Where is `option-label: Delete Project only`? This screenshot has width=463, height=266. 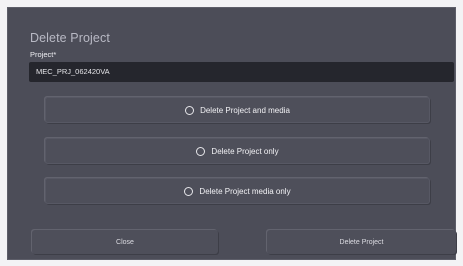
option-label: Delete Project only is located at coordinates (245, 151).